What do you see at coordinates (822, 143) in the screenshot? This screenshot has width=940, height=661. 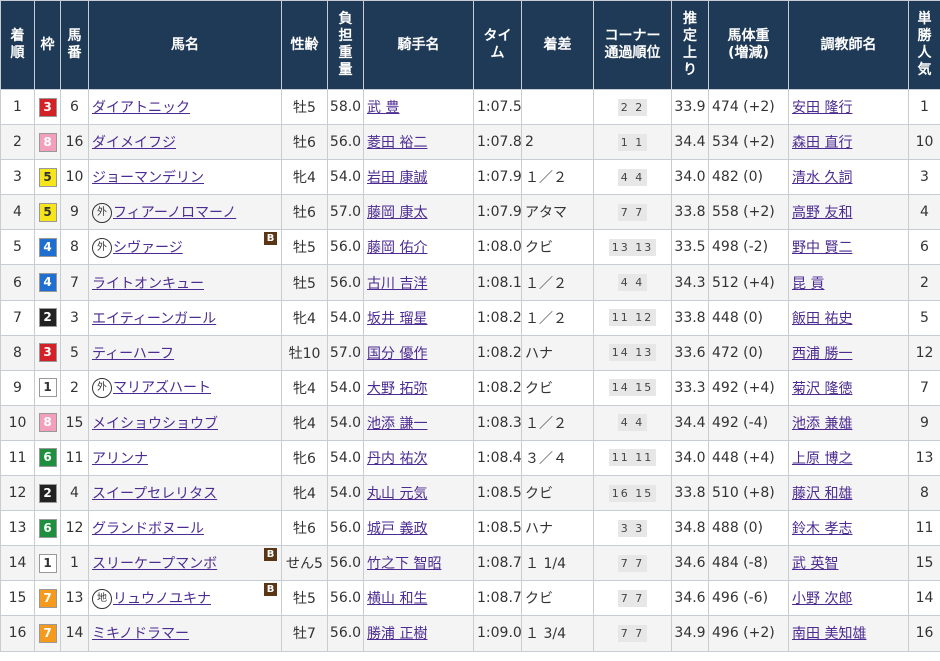 I see `trainer-cell-text: 森田 直行` at bounding box center [822, 143].